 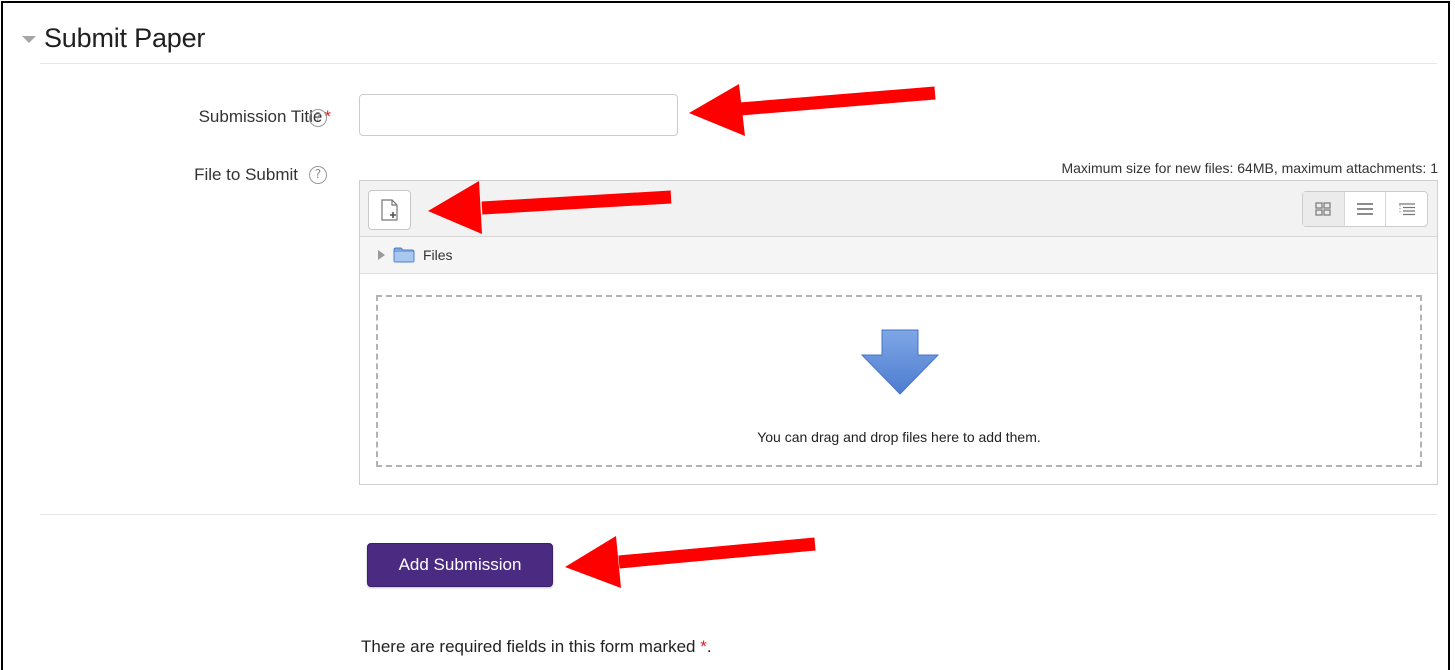 I want to click on icons-view-button, so click(x=1324, y=209).